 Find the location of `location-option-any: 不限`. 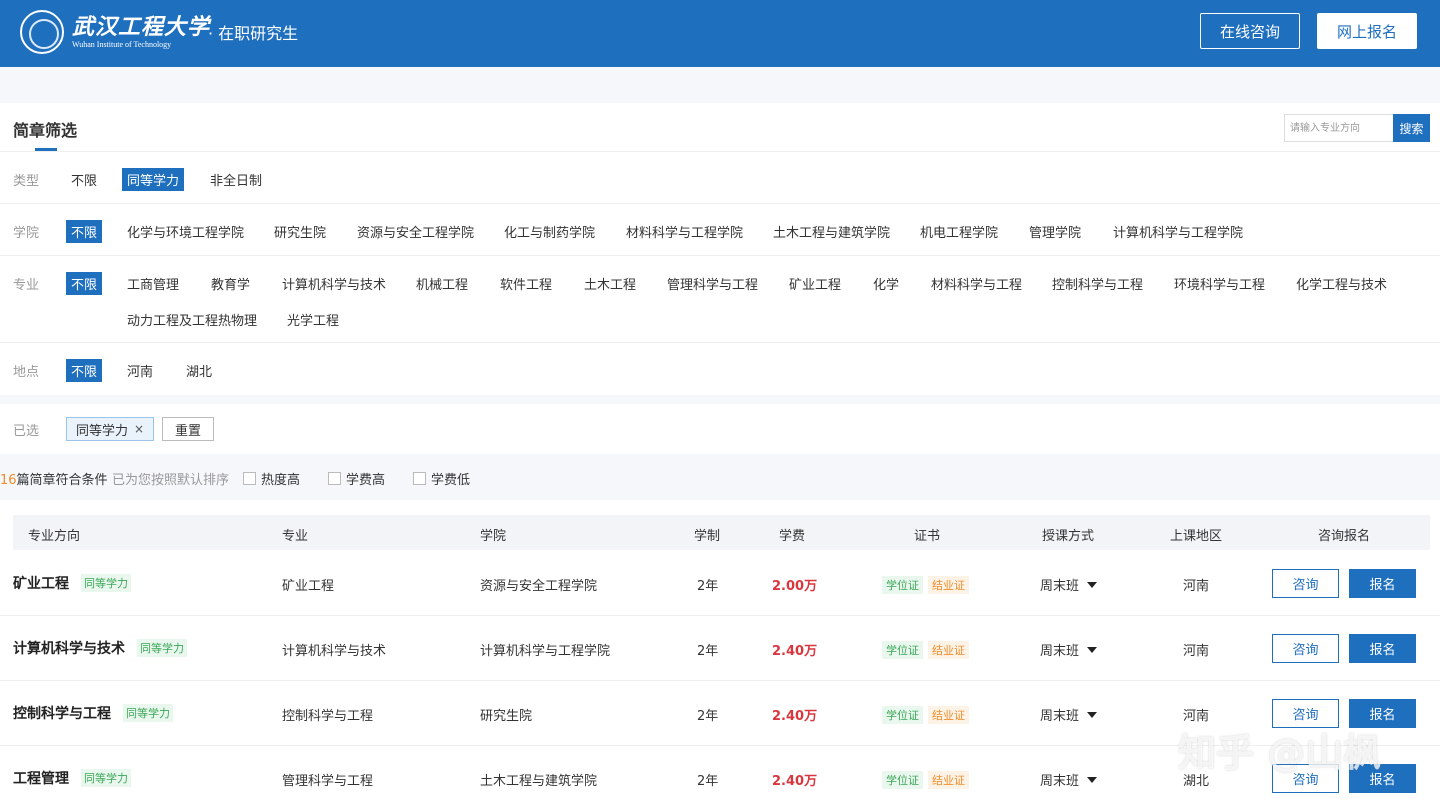

location-option-any: 不限 is located at coordinates (84, 370).